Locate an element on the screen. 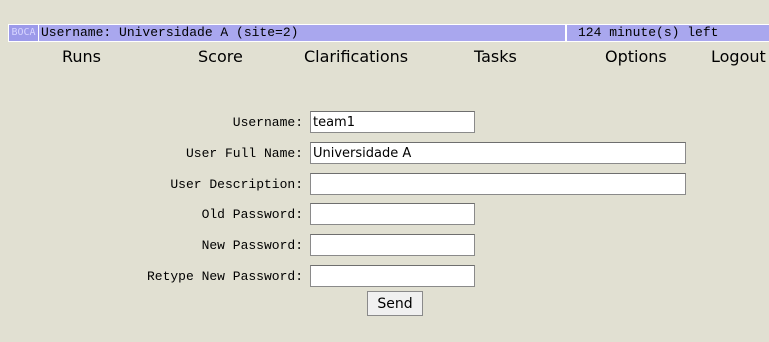  send-button: Send is located at coordinates (395, 303).